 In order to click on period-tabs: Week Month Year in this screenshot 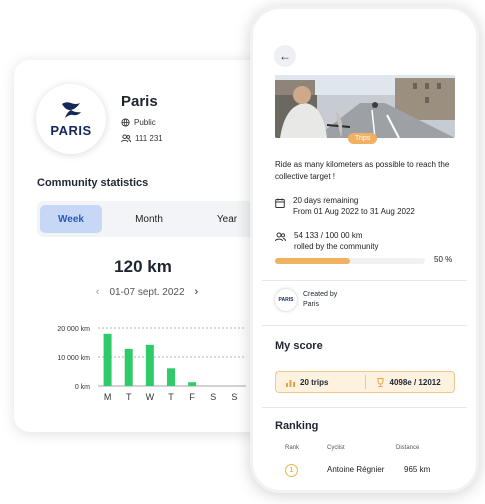, I will do `click(154, 219)`.